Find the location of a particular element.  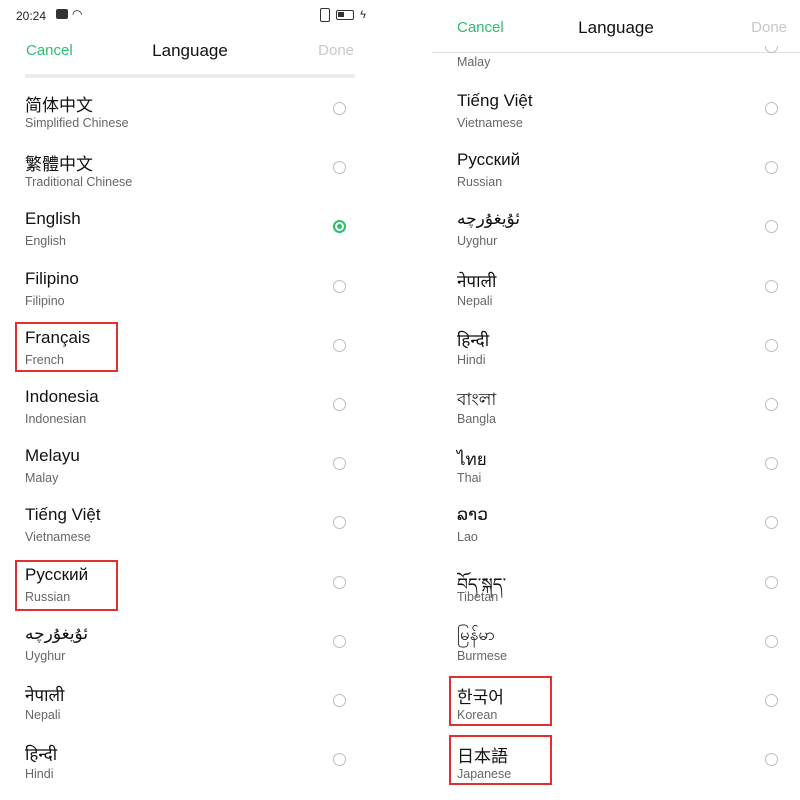

language-native-name: 繁體中文 is located at coordinates (59, 165).